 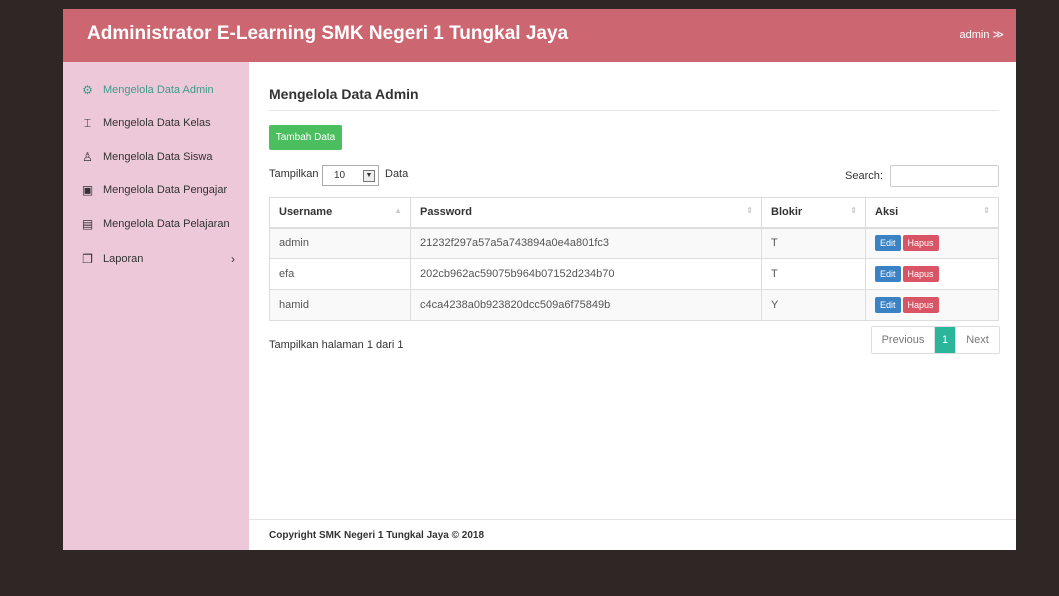 I want to click on page-length-value: 10, so click(x=340, y=175).